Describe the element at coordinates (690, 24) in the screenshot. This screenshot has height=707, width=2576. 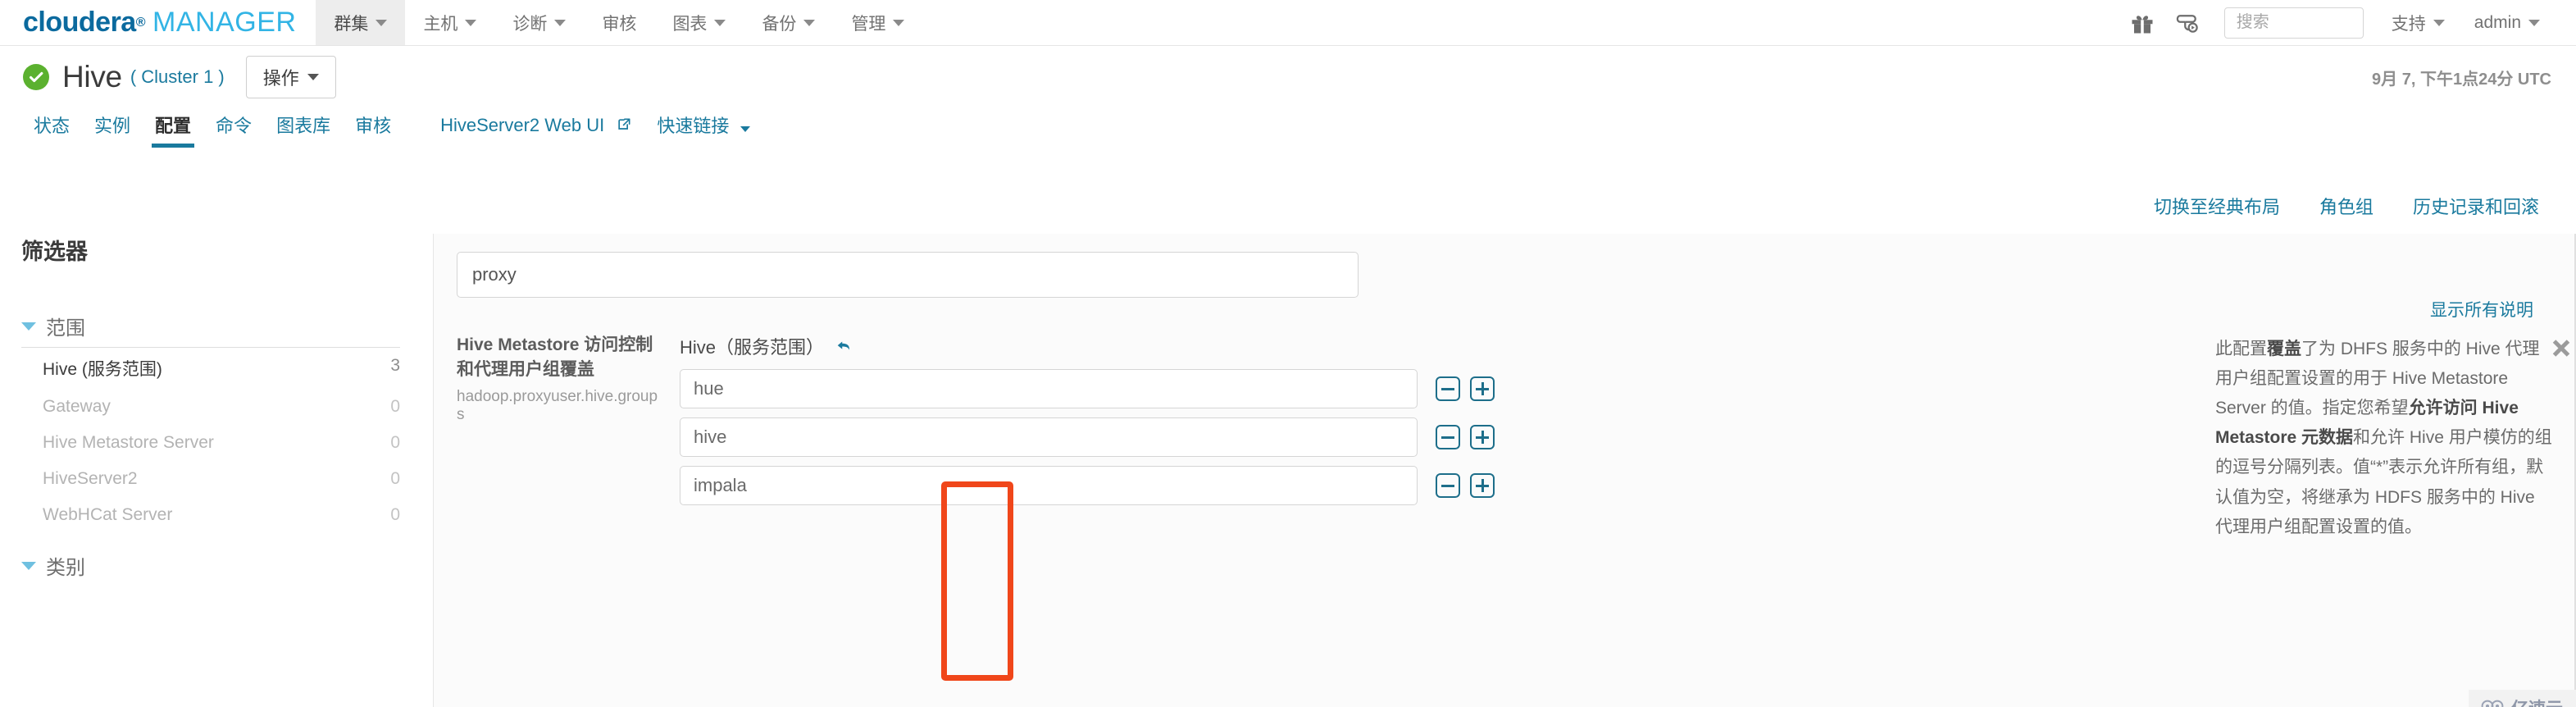
I see `nav-item-charts-label: 图表` at that location.